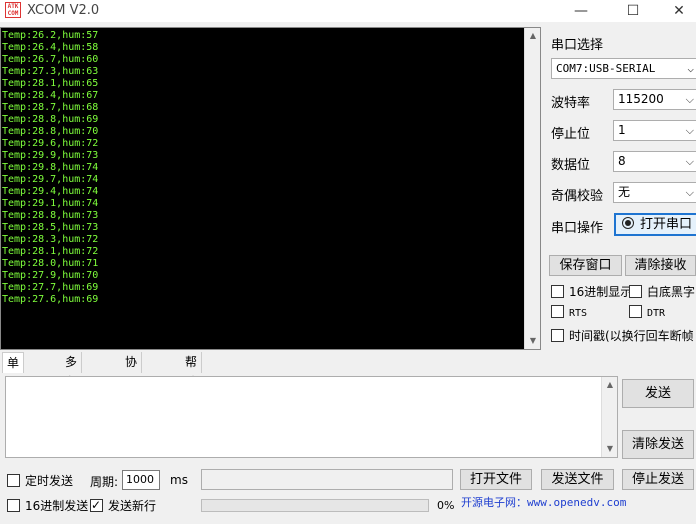 This screenshot has width=696, height=524. What do you see at coordinates (50, 239) in the screenshot?
I see `terminal-line: Temp:28.3,hum:72` at bounding box center [50, 239].